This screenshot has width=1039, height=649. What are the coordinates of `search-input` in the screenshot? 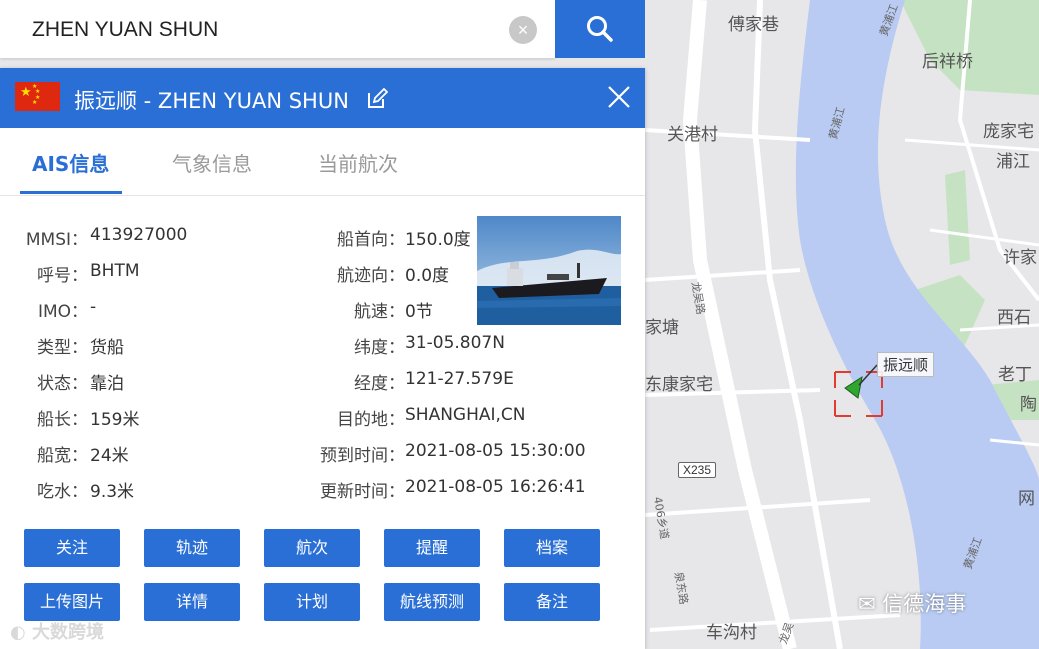 It's located at (262, 30).